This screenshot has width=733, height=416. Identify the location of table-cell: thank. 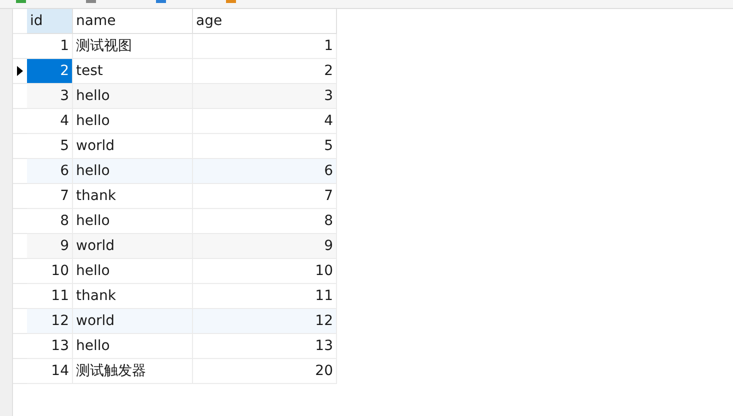
(133, 196).